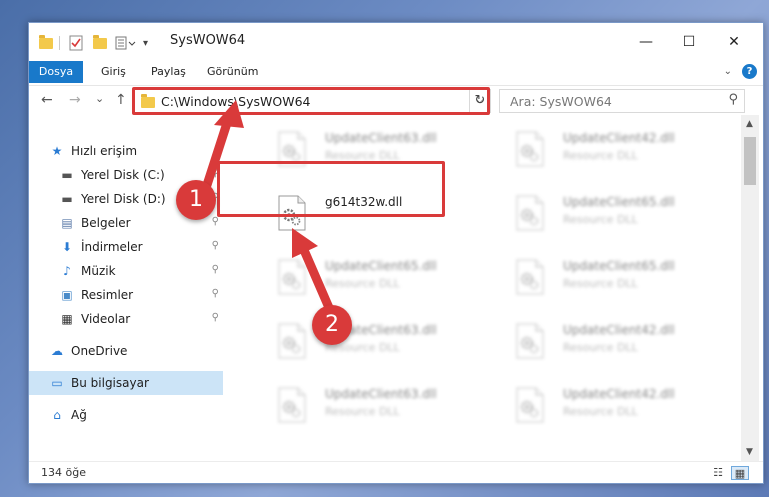  What do you see at coordinates (126, 151) in the screenshot?
I see `sidebar-item: ★ Hızlı erişim` at bounding box center [126, 151].